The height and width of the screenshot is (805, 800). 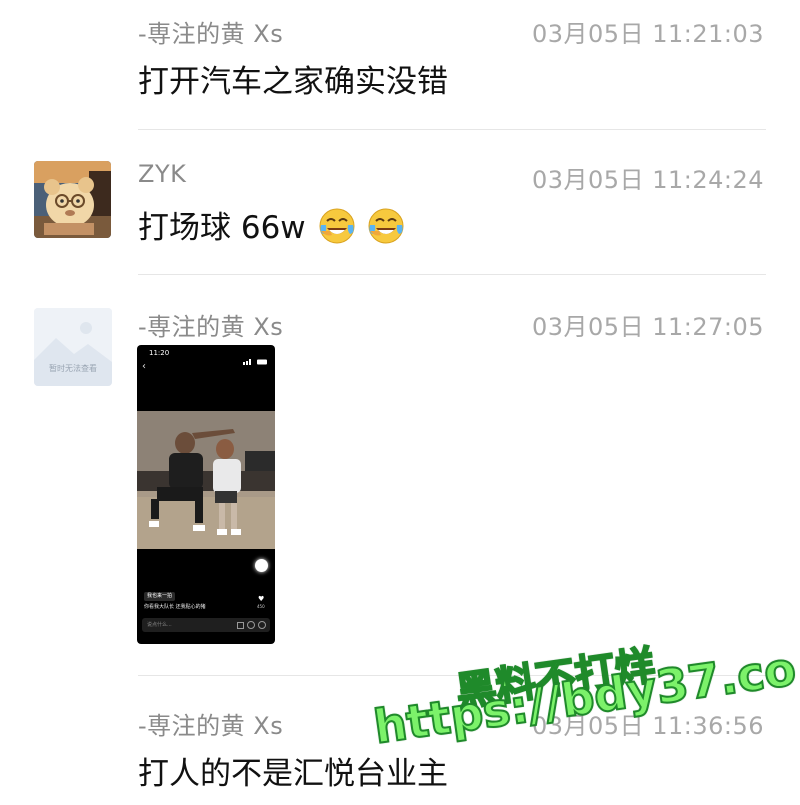 What do you see at coordinates (162, 174) in the screenshot?
I see `sender-name: ZYK` at bounding box center [162, 174].